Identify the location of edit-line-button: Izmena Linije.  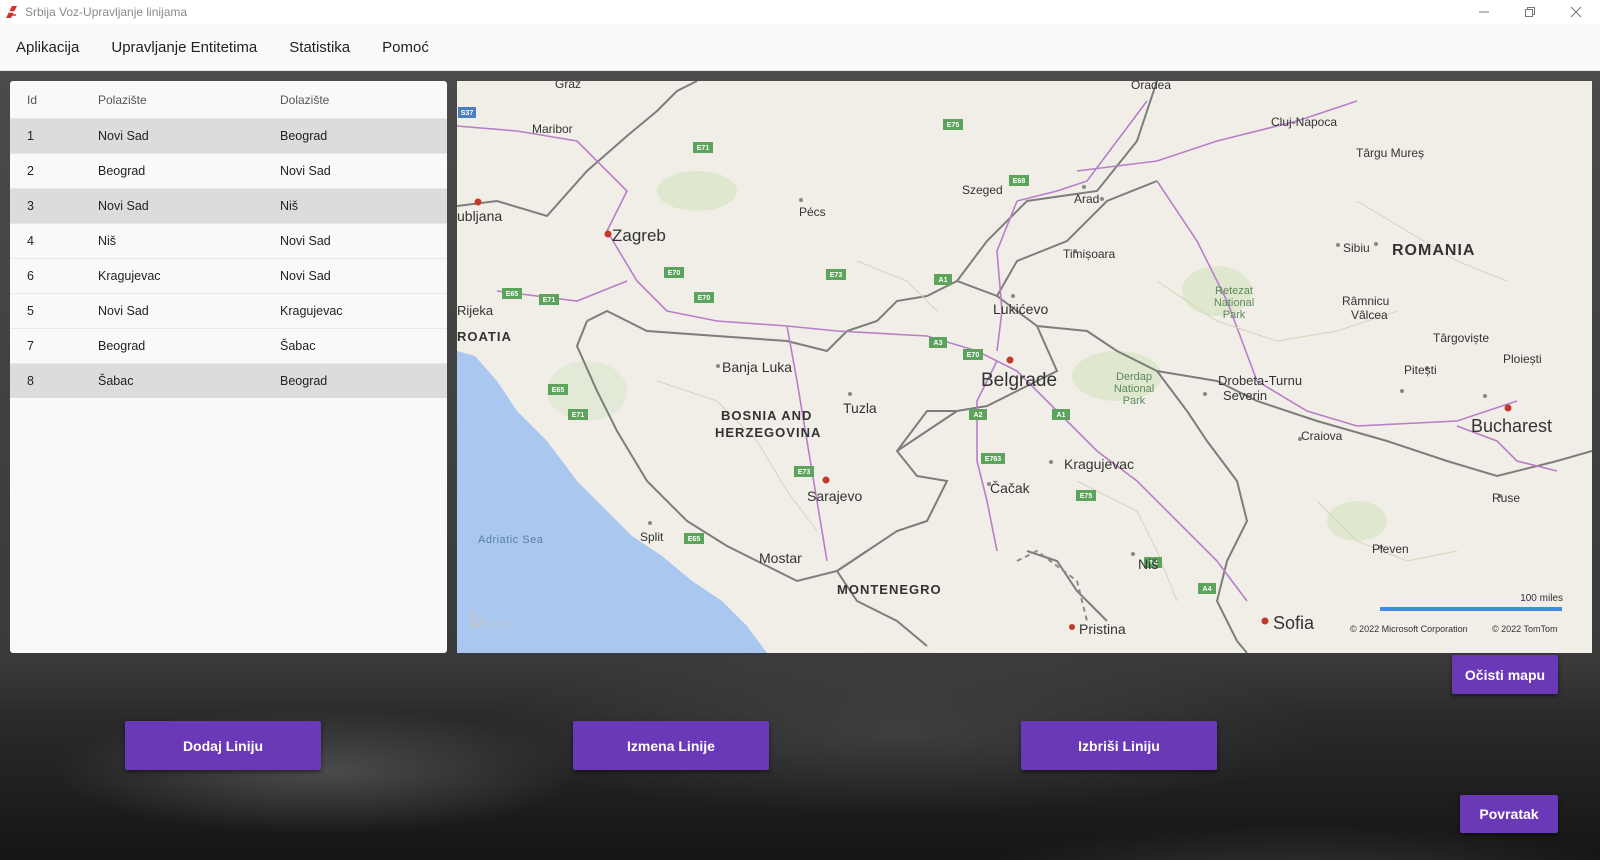
(671, 745).